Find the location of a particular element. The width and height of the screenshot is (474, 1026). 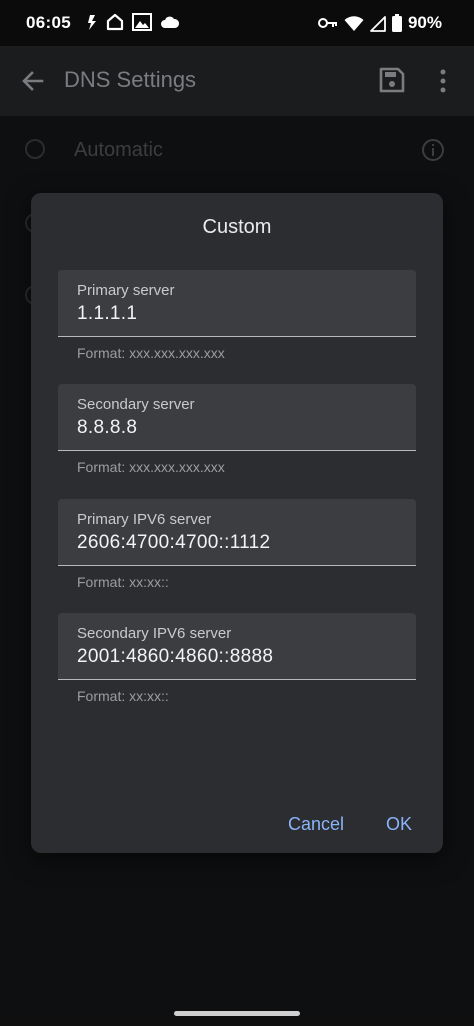

app-bar: DNS Settings is located at coordinates (237, 81).